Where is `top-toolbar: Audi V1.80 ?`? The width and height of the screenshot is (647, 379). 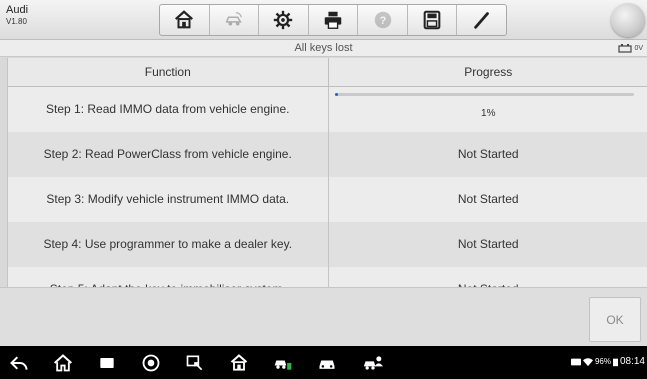 top-toolbar: Audi V1.80 ? is located at coordinates (323, 20).